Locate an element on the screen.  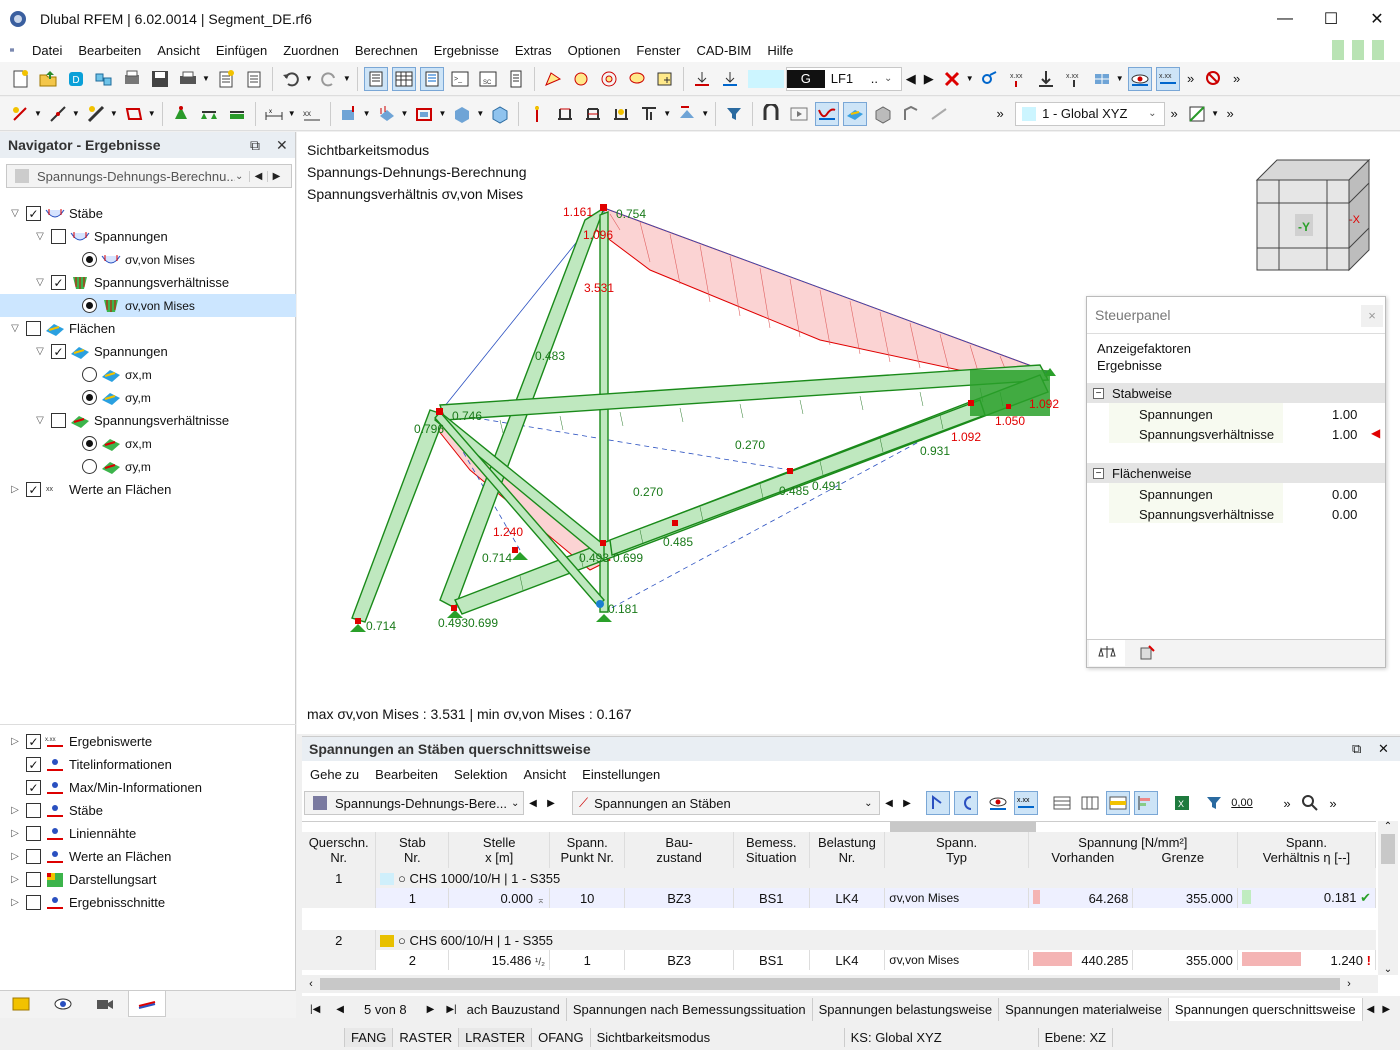
tree-item-ergebniswerte: ▷ ✓ x.xx Ergebniswerte is located at coordinates (148, 741).